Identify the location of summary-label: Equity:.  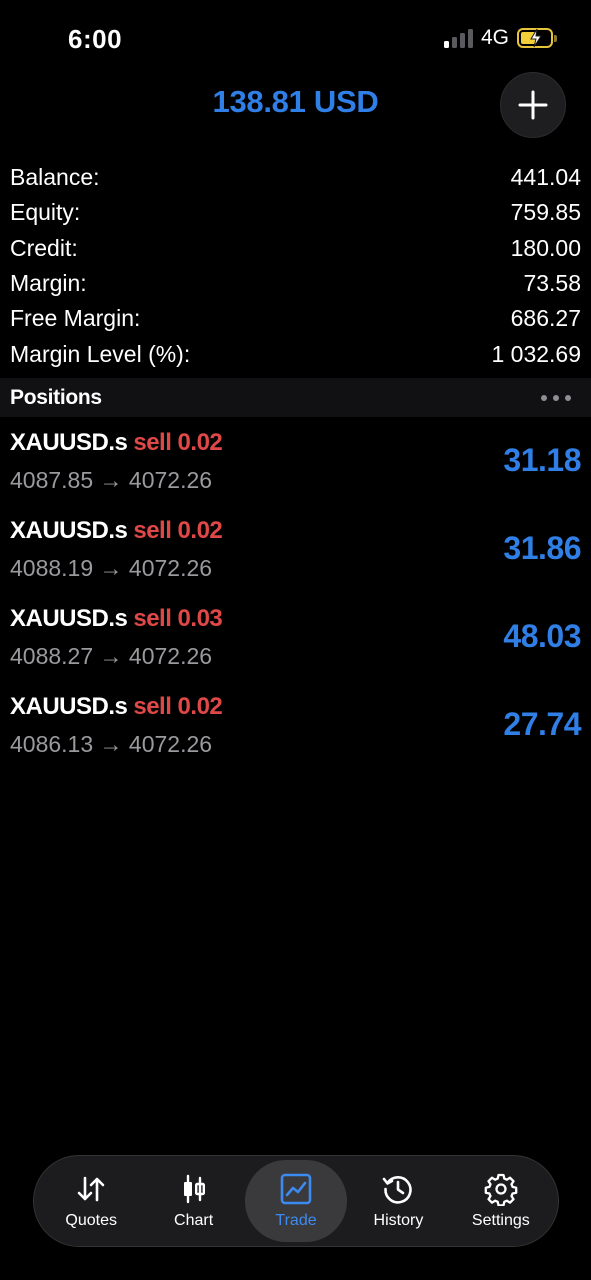
(45, 212).